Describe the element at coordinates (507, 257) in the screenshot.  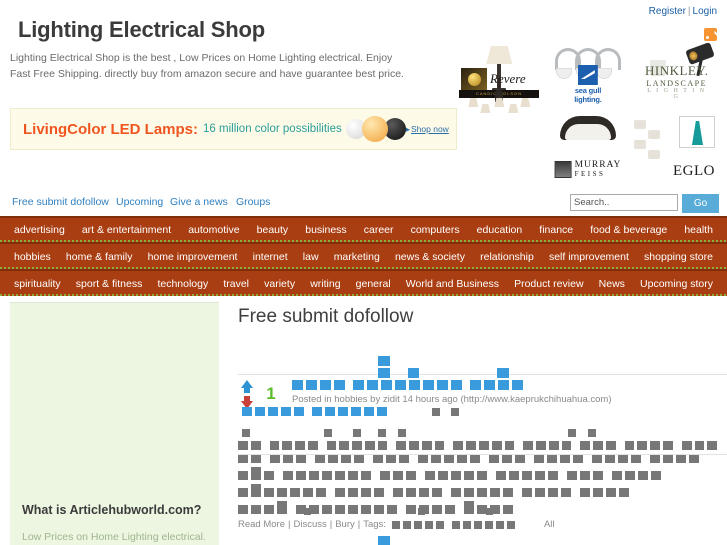
I see `cat-relationship: relationship` at that location.